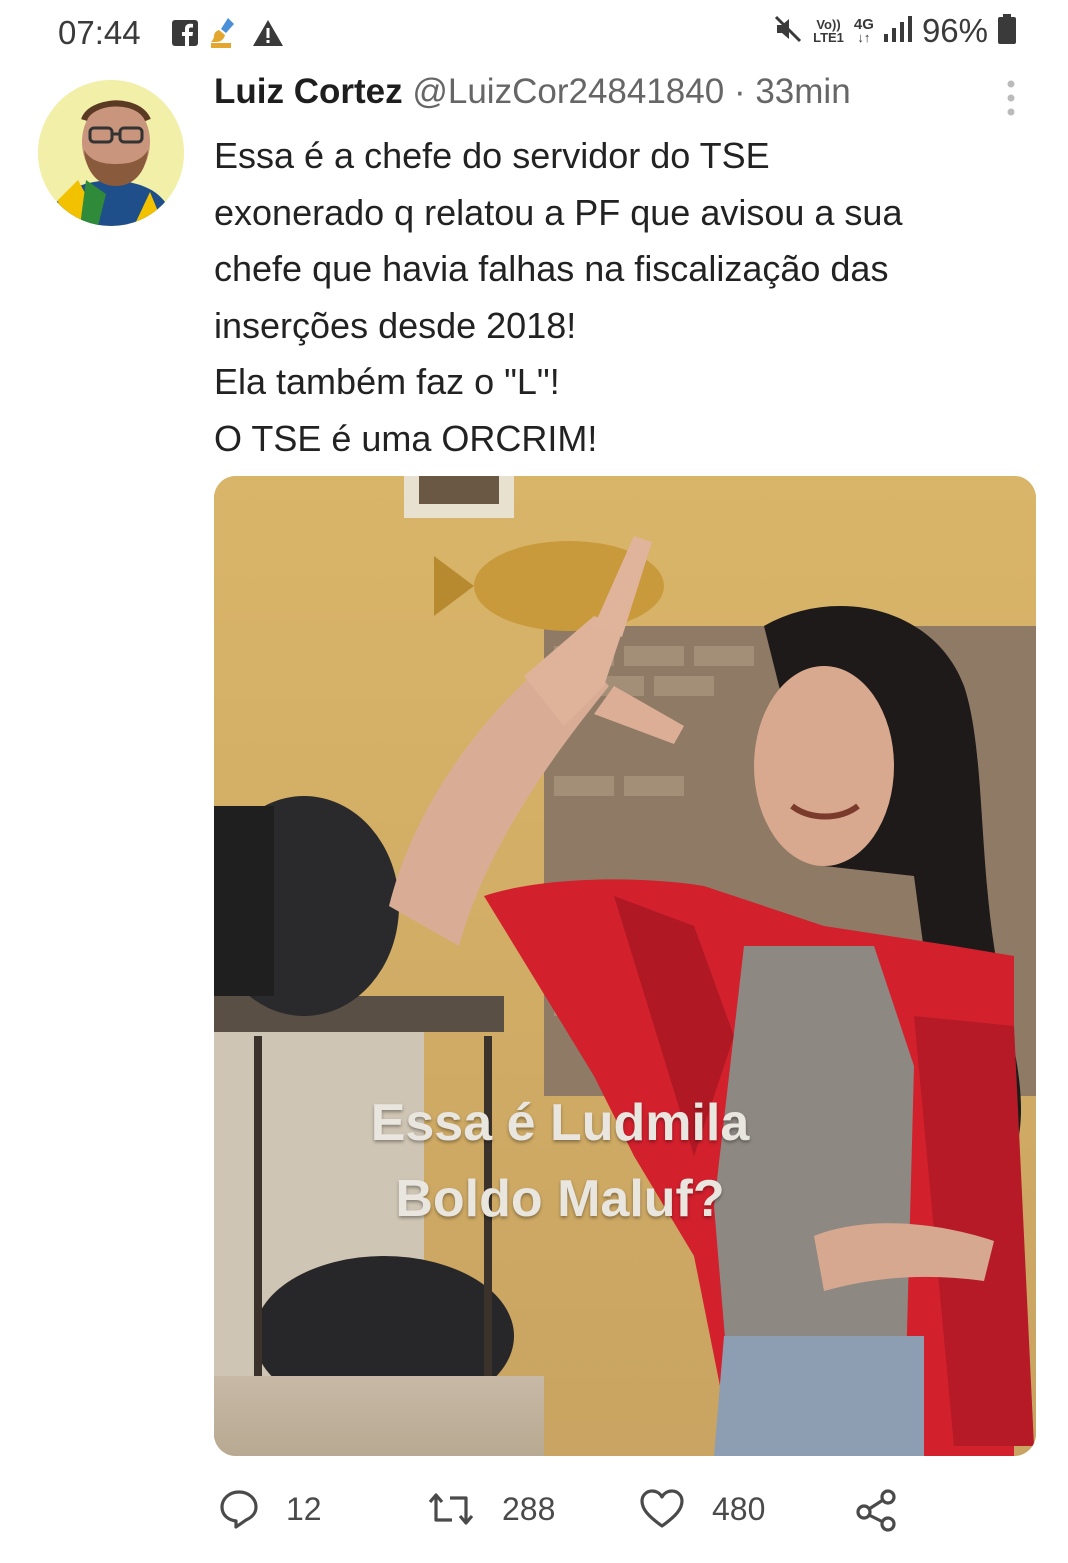  I want to click on avatar, so click(111, 153).